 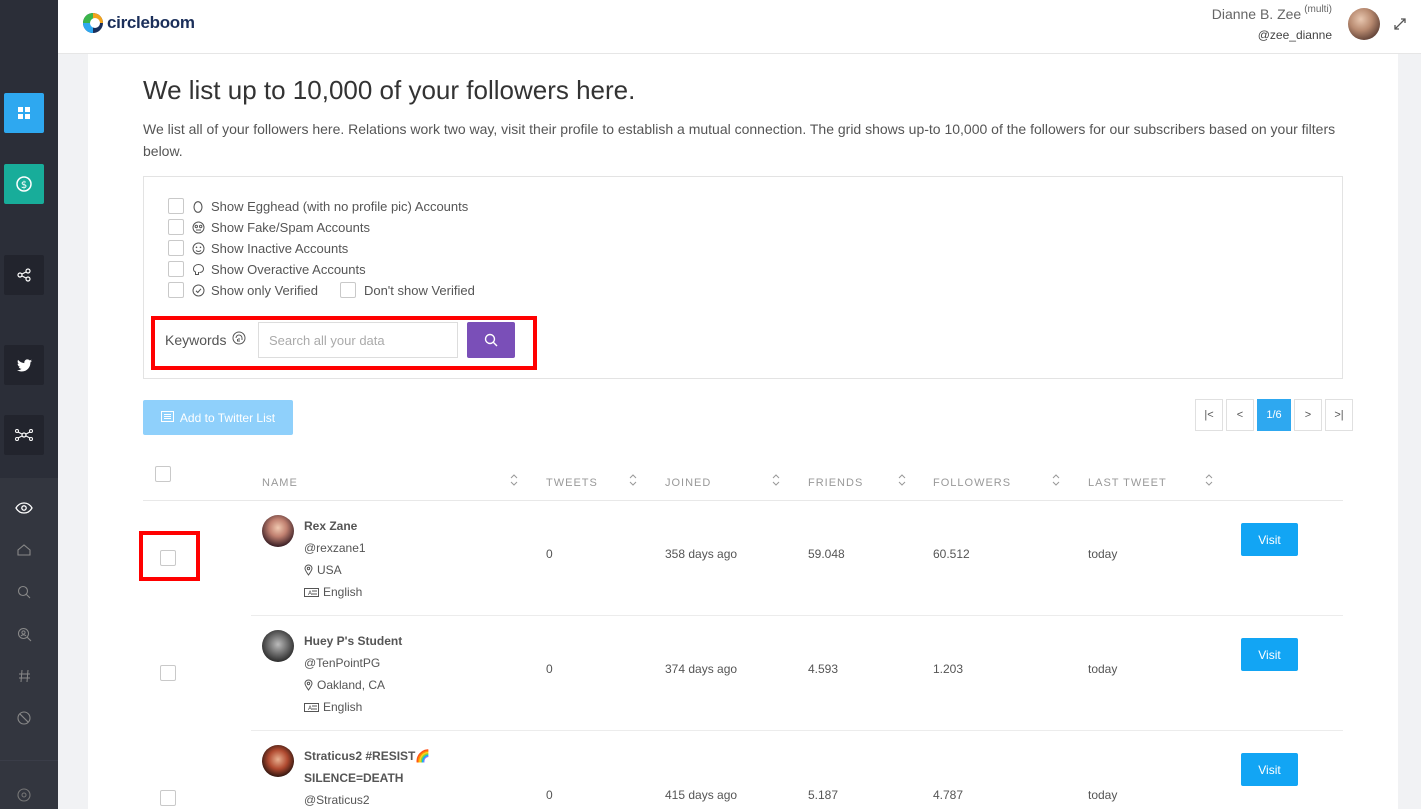 I want to click on friends-count: 5.187, so click(x=823, y=795).